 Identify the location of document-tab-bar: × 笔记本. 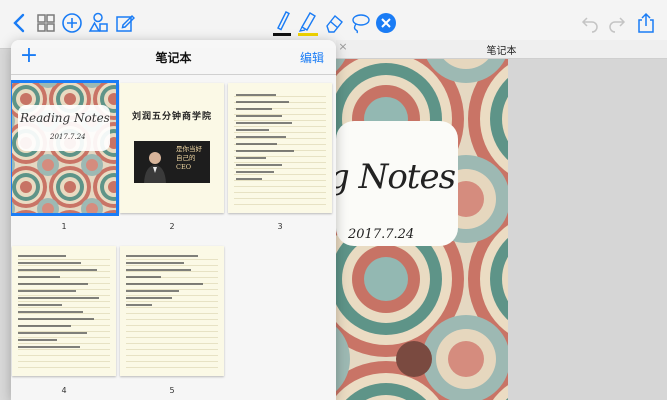
(501, 49).